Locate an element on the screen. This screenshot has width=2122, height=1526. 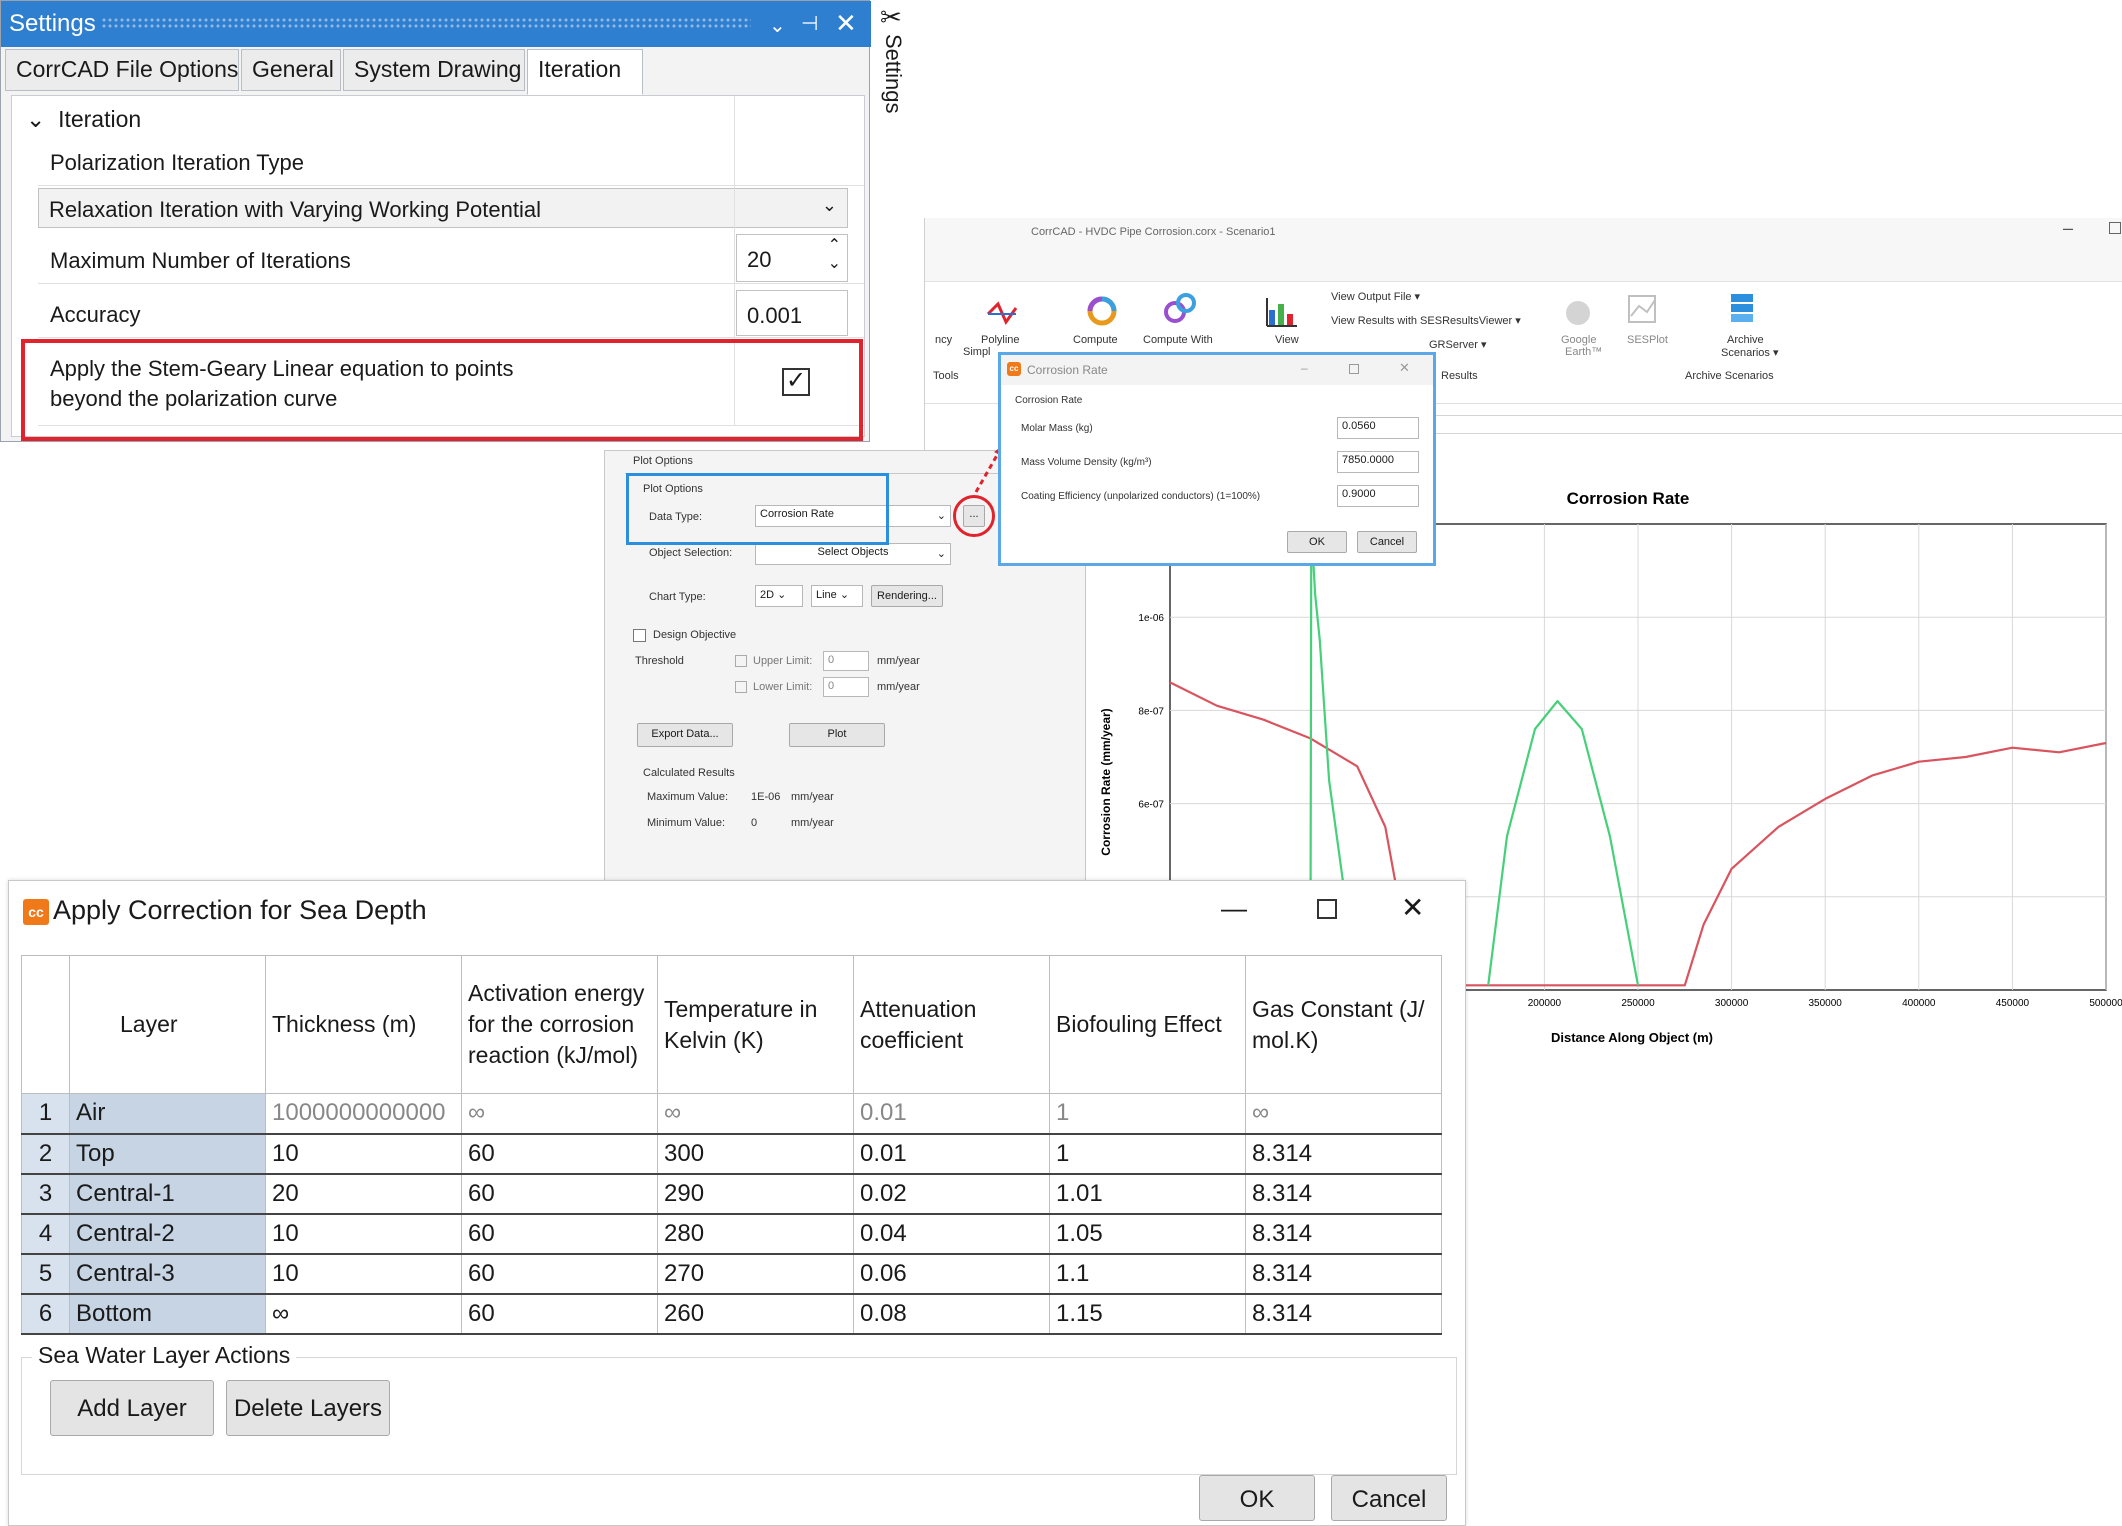
titlebar-grip is located at coordinates (426, 23).